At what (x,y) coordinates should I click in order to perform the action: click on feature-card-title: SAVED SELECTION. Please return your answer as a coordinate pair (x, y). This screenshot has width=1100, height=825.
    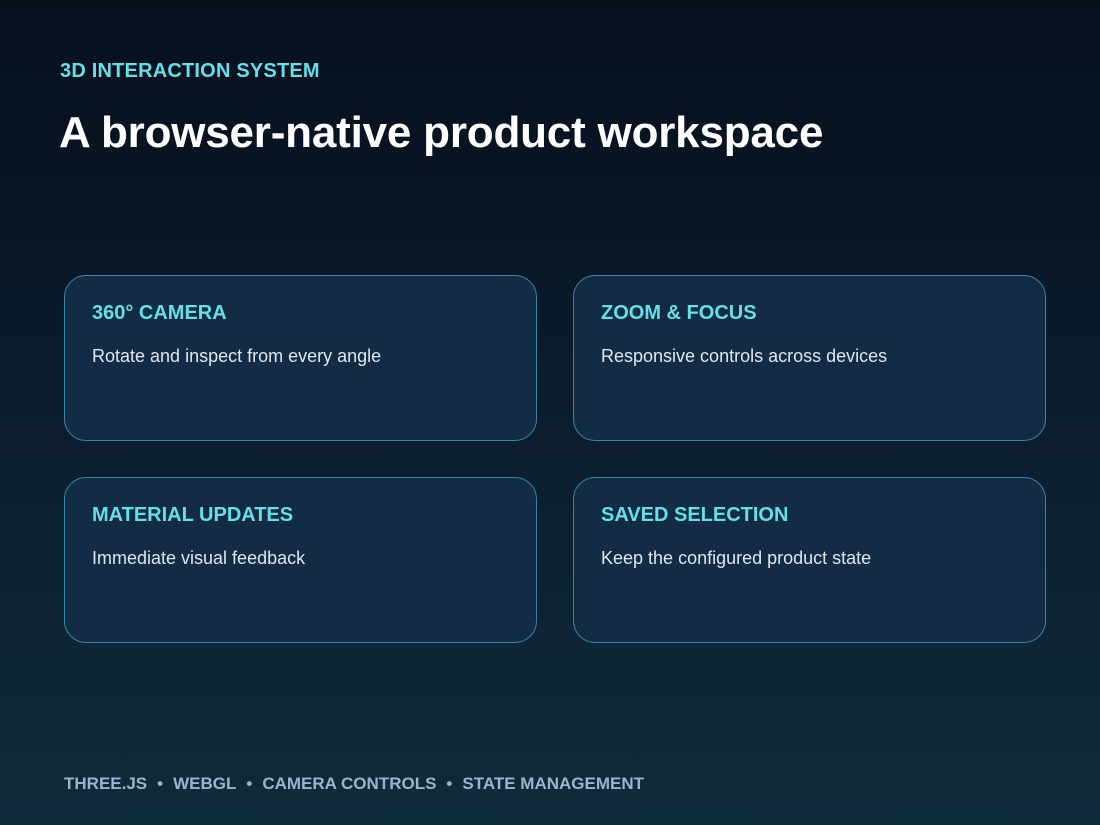
    Looking at the image, I should click on (695, 515).